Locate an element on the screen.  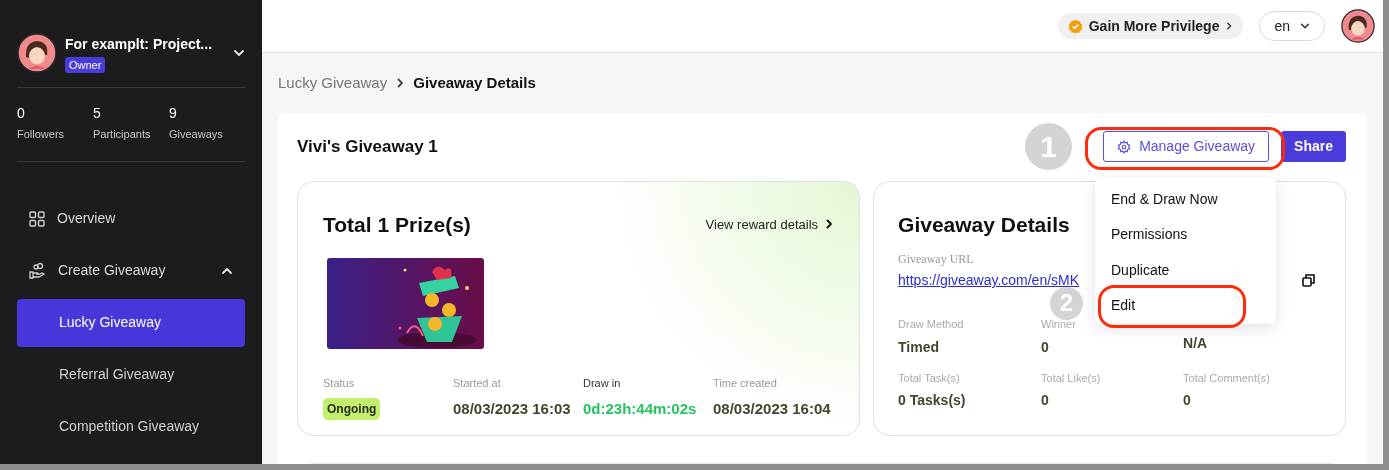
nav-subitem: Lucky Giveaway is located at coordinates (131, 322).